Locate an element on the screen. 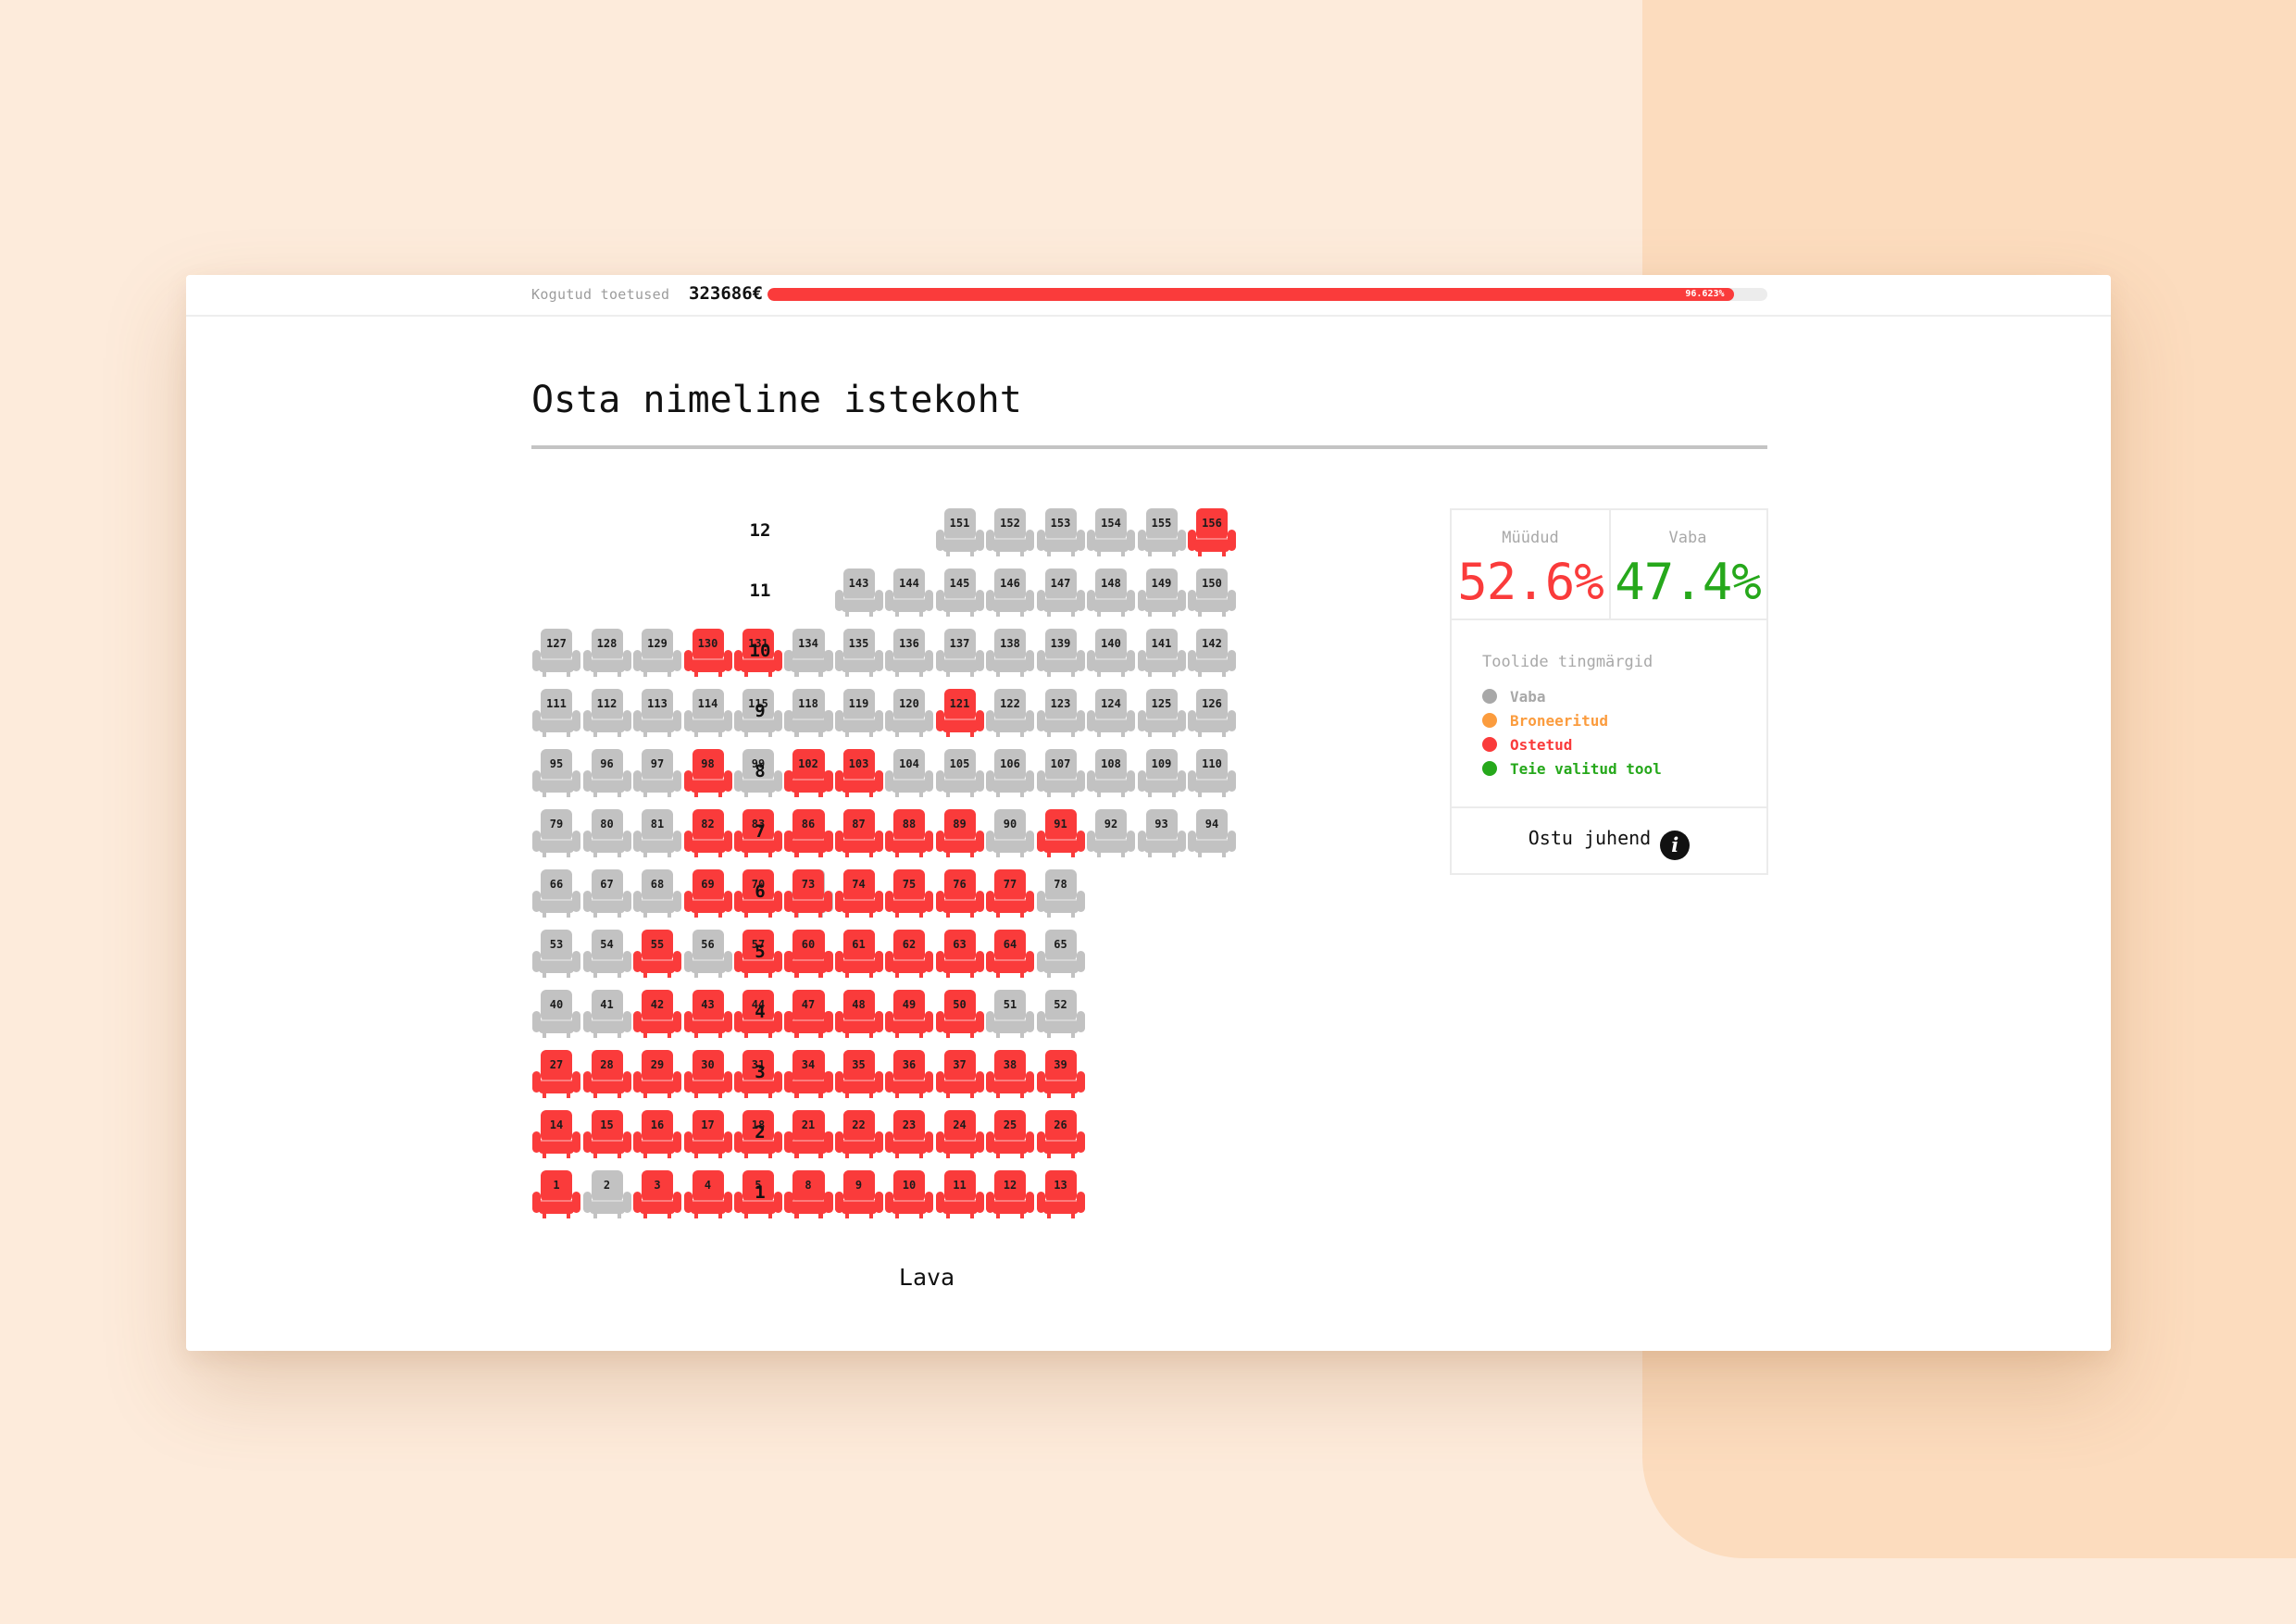 This screenshot has width=2296, height=1624. seat-87: 87 is located at coordinates (859, 832).